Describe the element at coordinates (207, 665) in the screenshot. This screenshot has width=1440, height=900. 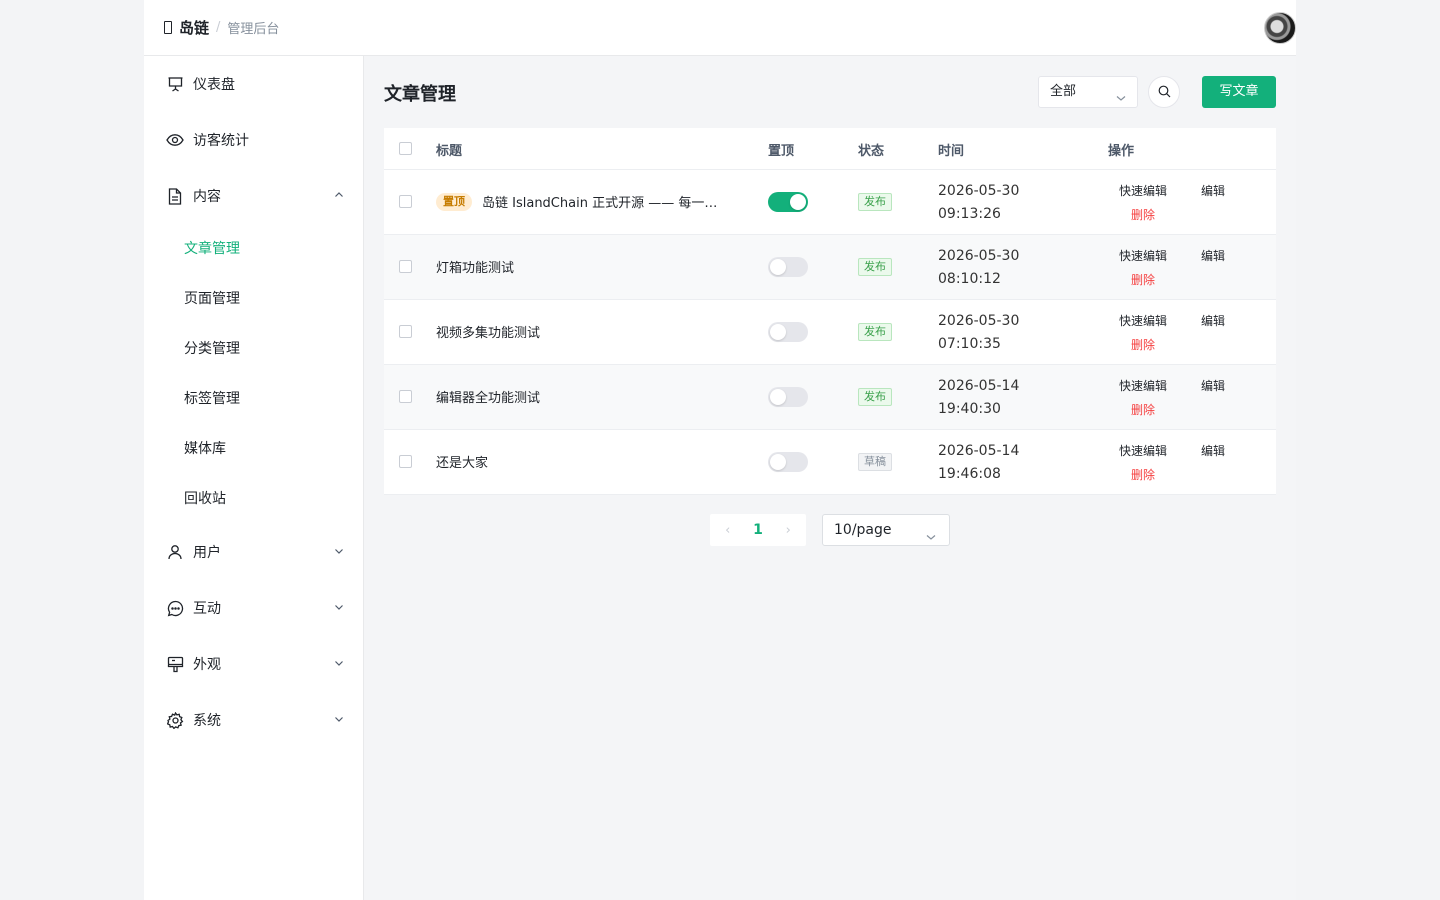
I see `sidebar-item-label: 外观` at that location.